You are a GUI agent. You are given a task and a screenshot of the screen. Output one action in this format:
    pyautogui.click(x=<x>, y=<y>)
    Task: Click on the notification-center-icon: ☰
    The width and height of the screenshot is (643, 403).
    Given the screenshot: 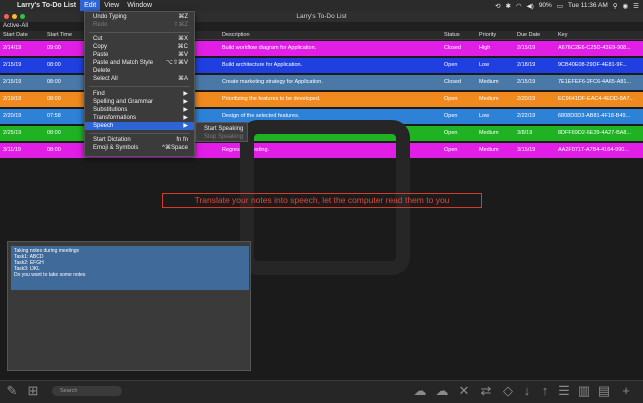 What is the action you would take?
    pyautogui.click(x=636, y=6)
    